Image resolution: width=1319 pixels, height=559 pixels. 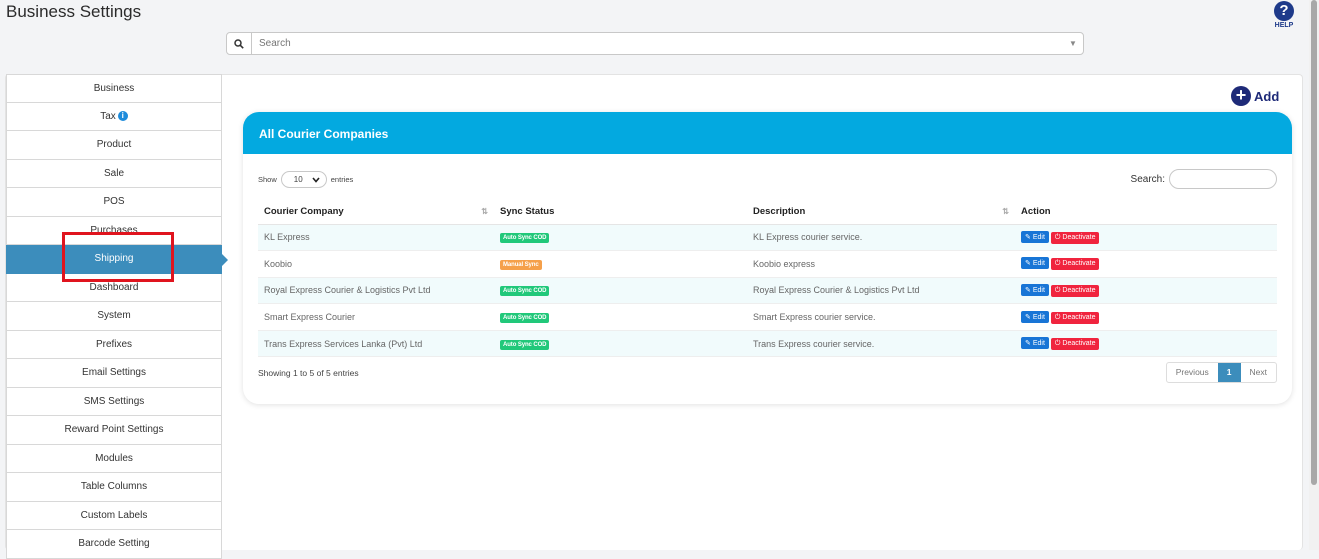 What do you see at coordinates (881, 212) in the screenshot?
I see `column-header-description: Description ⇅` at bounding box center [881, 212].